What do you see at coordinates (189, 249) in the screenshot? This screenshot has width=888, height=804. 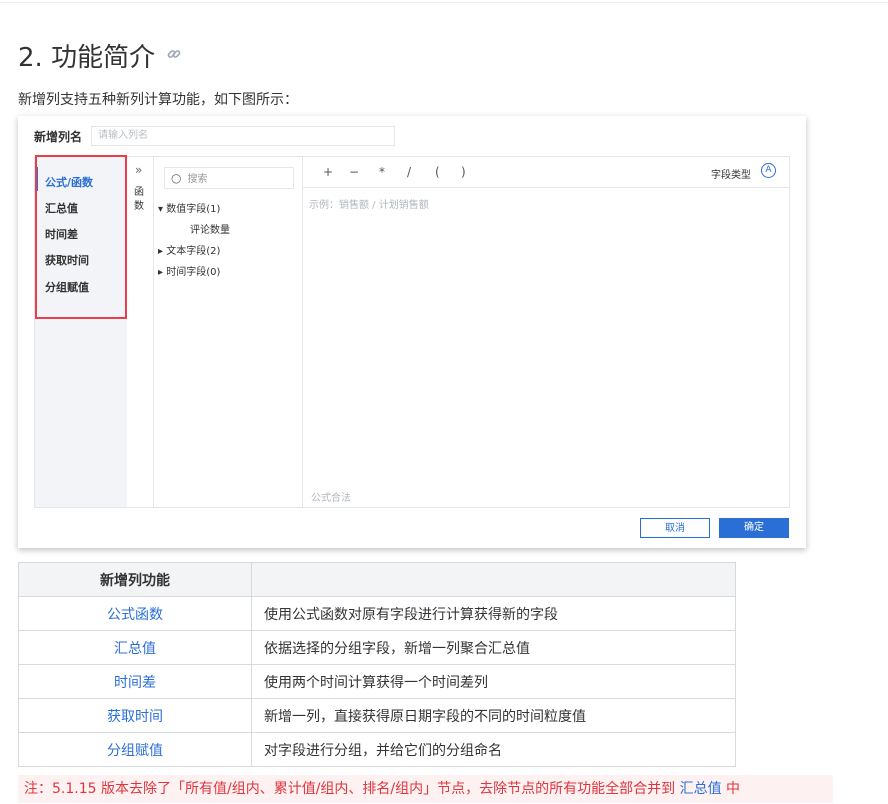 I see `tree-node-text: ▸ 文本字段(2)` at bounding box center [189, 249].